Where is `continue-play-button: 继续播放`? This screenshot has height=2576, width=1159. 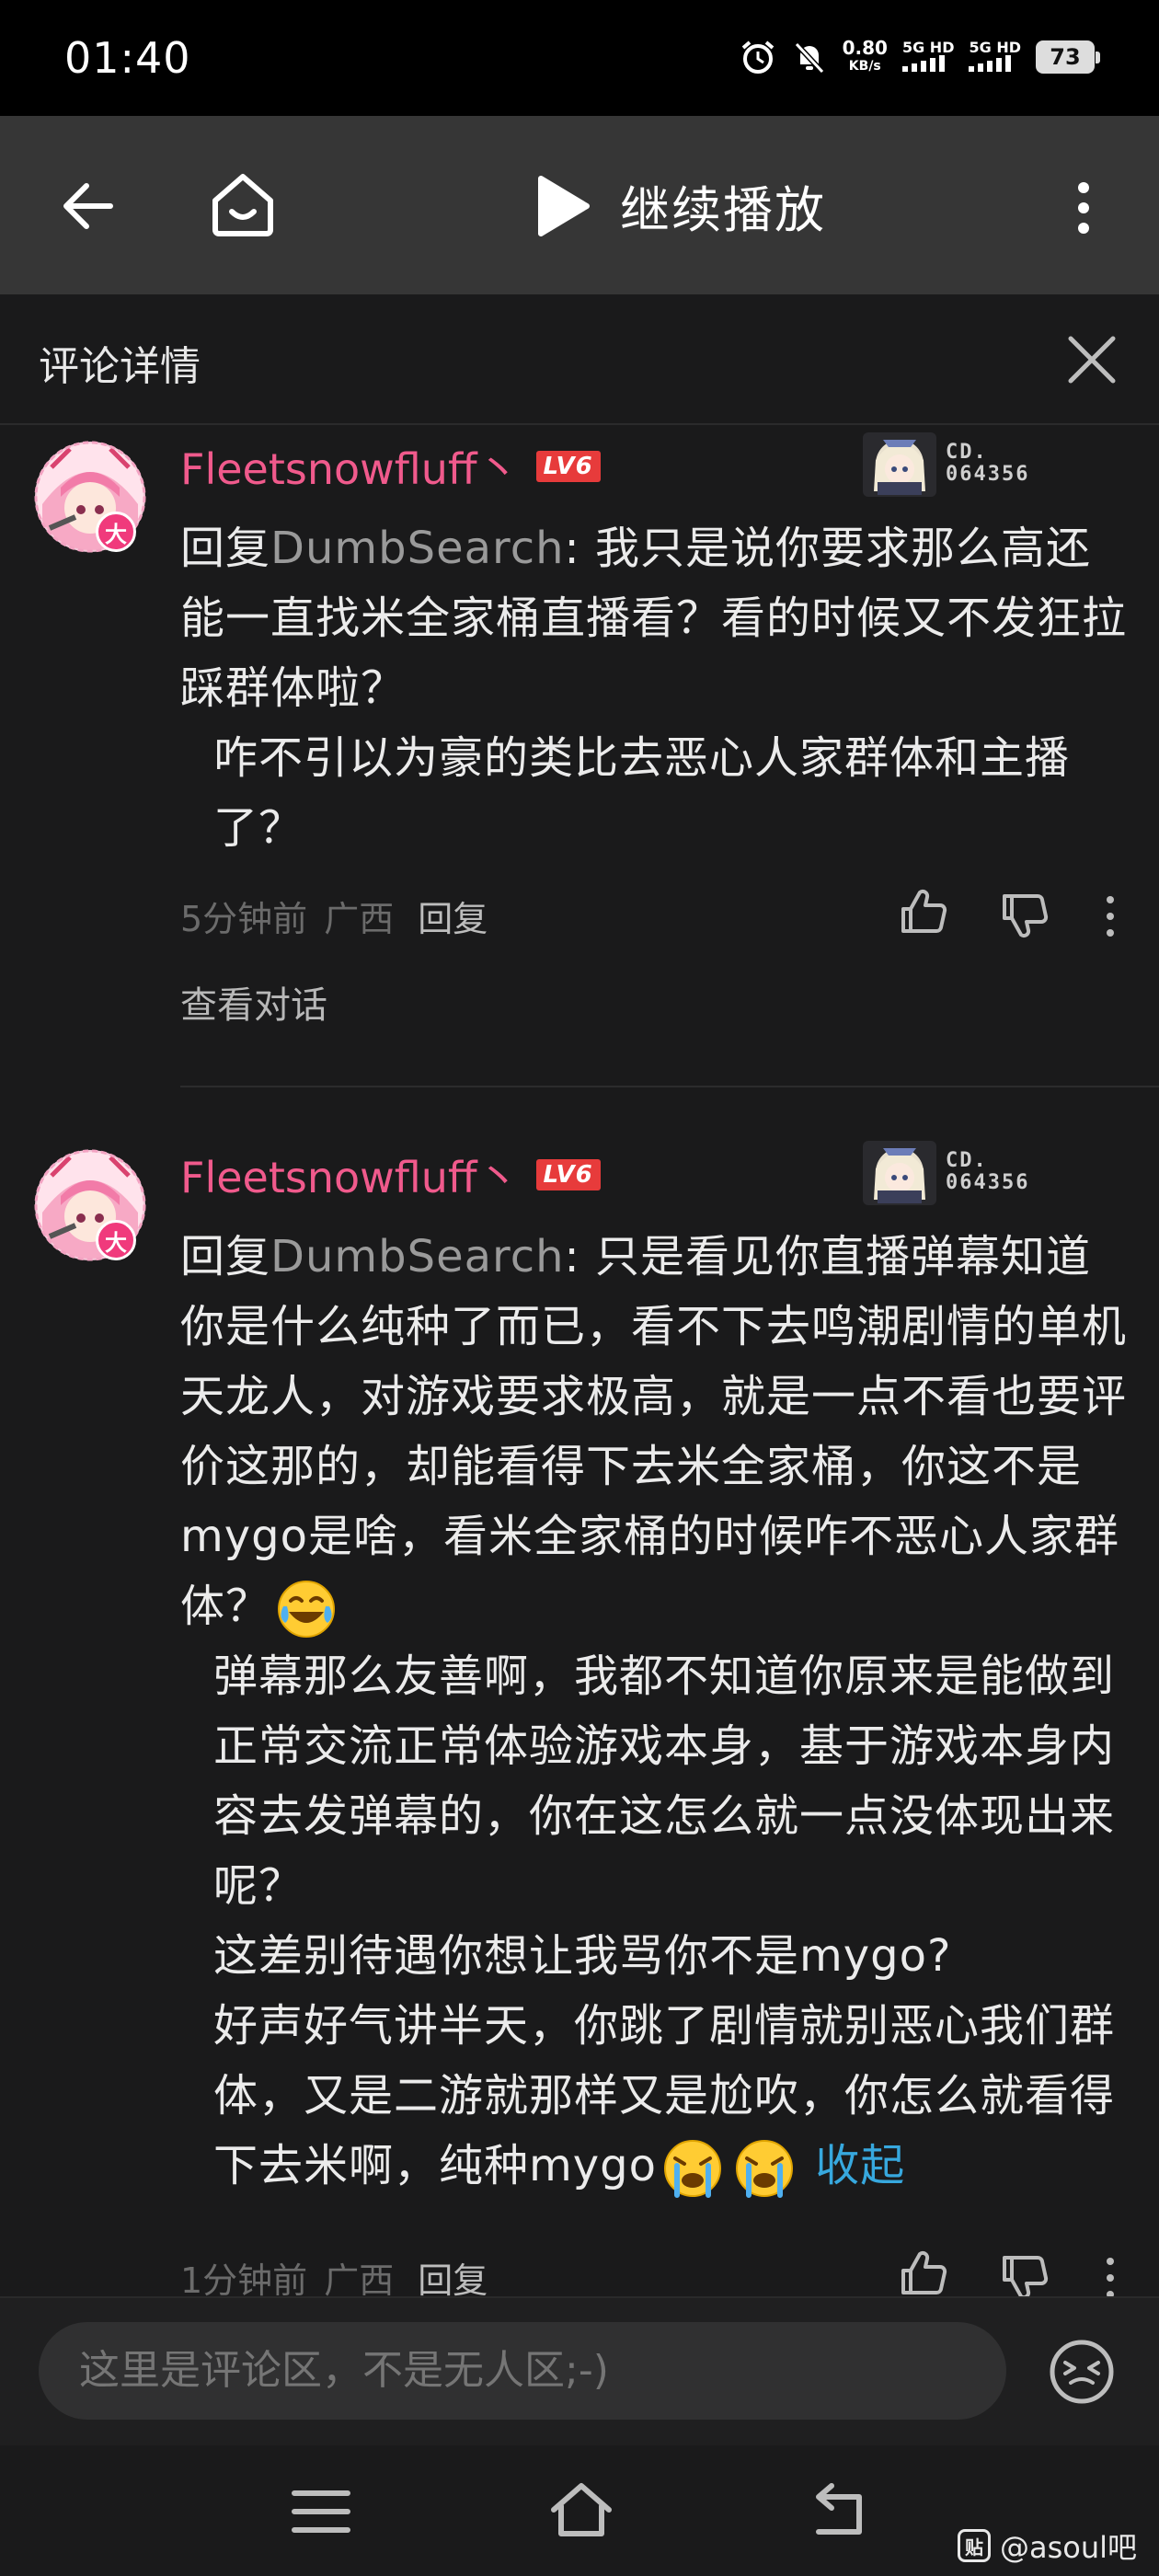 continue-play-button: 继续播放 is located at coordinates (680, 205).